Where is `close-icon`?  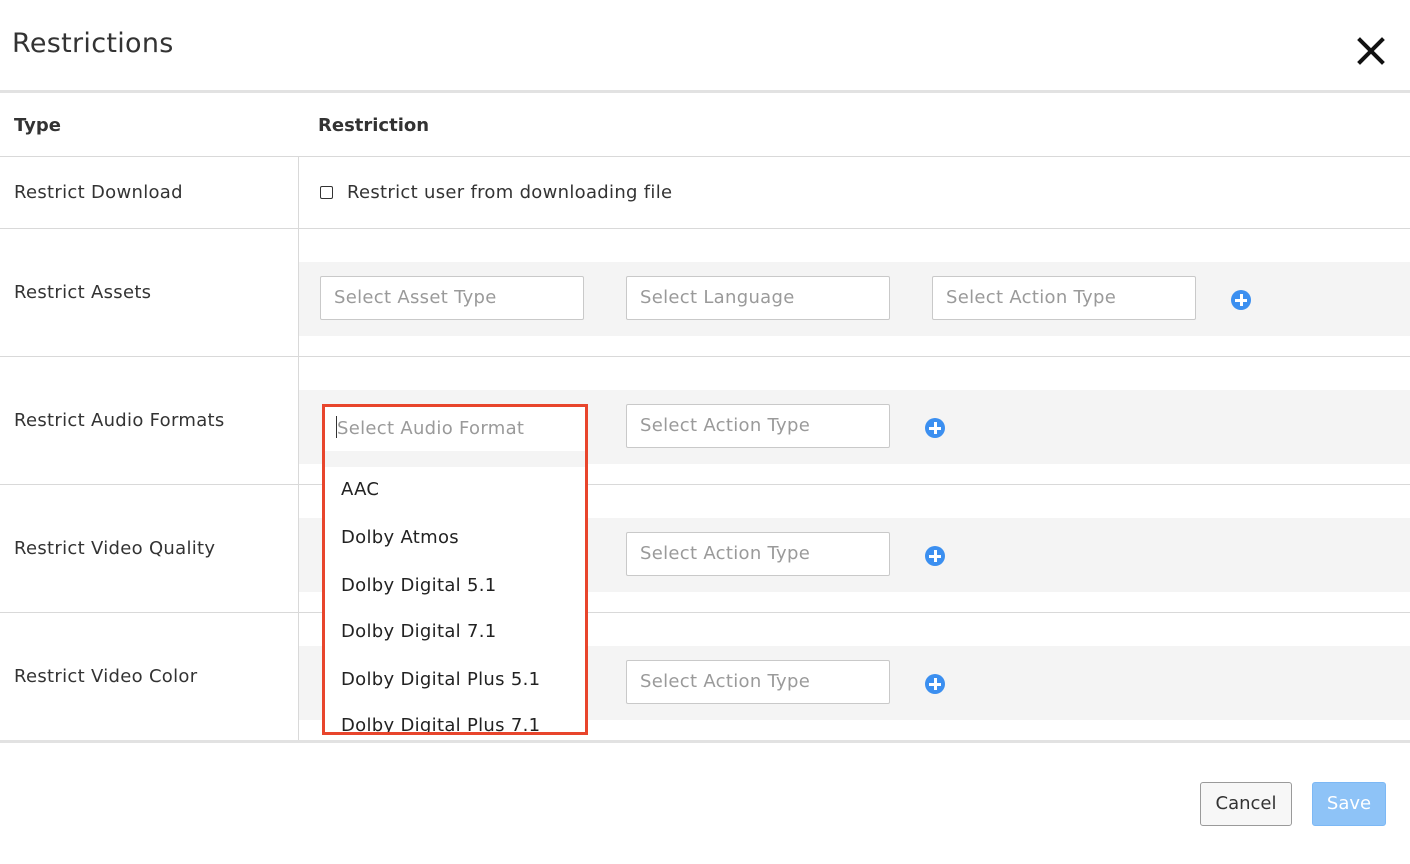
close-icon is located at coordinates (1372, 50).